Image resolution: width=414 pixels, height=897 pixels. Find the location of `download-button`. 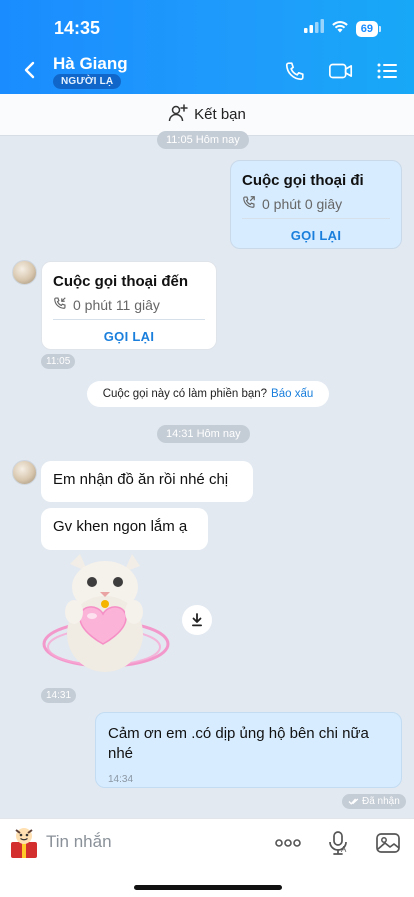

download-button is located at coordinates (197, 620).